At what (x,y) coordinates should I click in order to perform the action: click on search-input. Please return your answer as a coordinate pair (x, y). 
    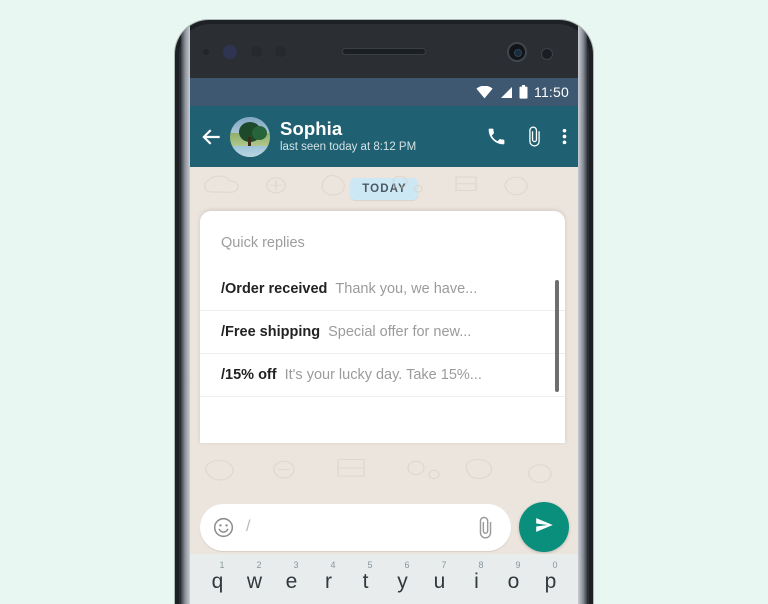
    Looking at the image, I should click on (354, 527).